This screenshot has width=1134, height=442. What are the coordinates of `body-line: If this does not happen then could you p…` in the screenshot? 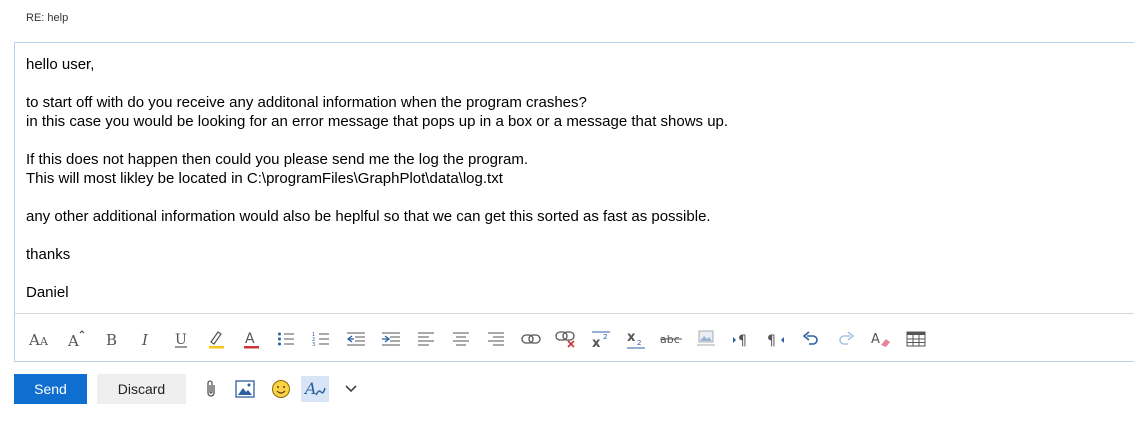 It's located at (277, 159).